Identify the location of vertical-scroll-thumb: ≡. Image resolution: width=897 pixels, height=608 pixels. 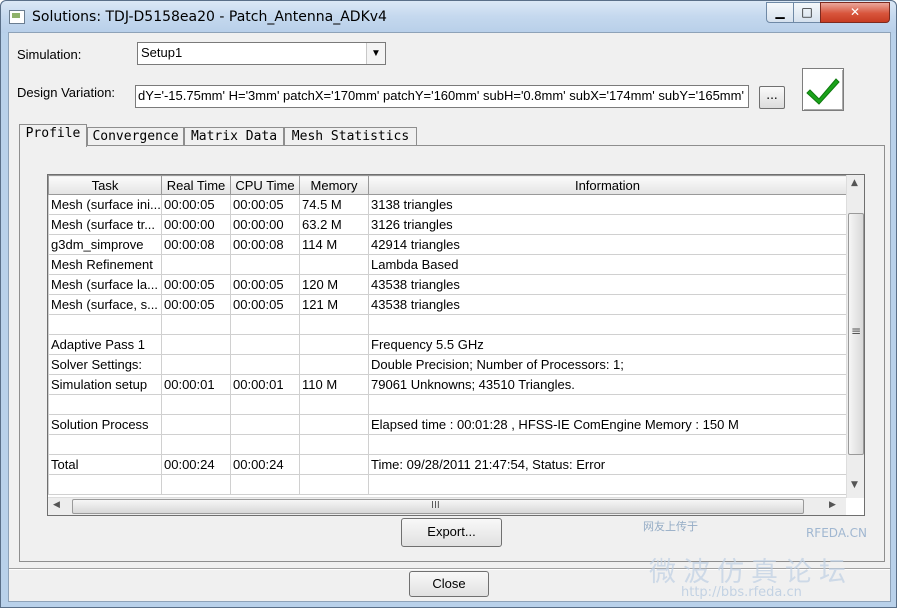
(856, 334).